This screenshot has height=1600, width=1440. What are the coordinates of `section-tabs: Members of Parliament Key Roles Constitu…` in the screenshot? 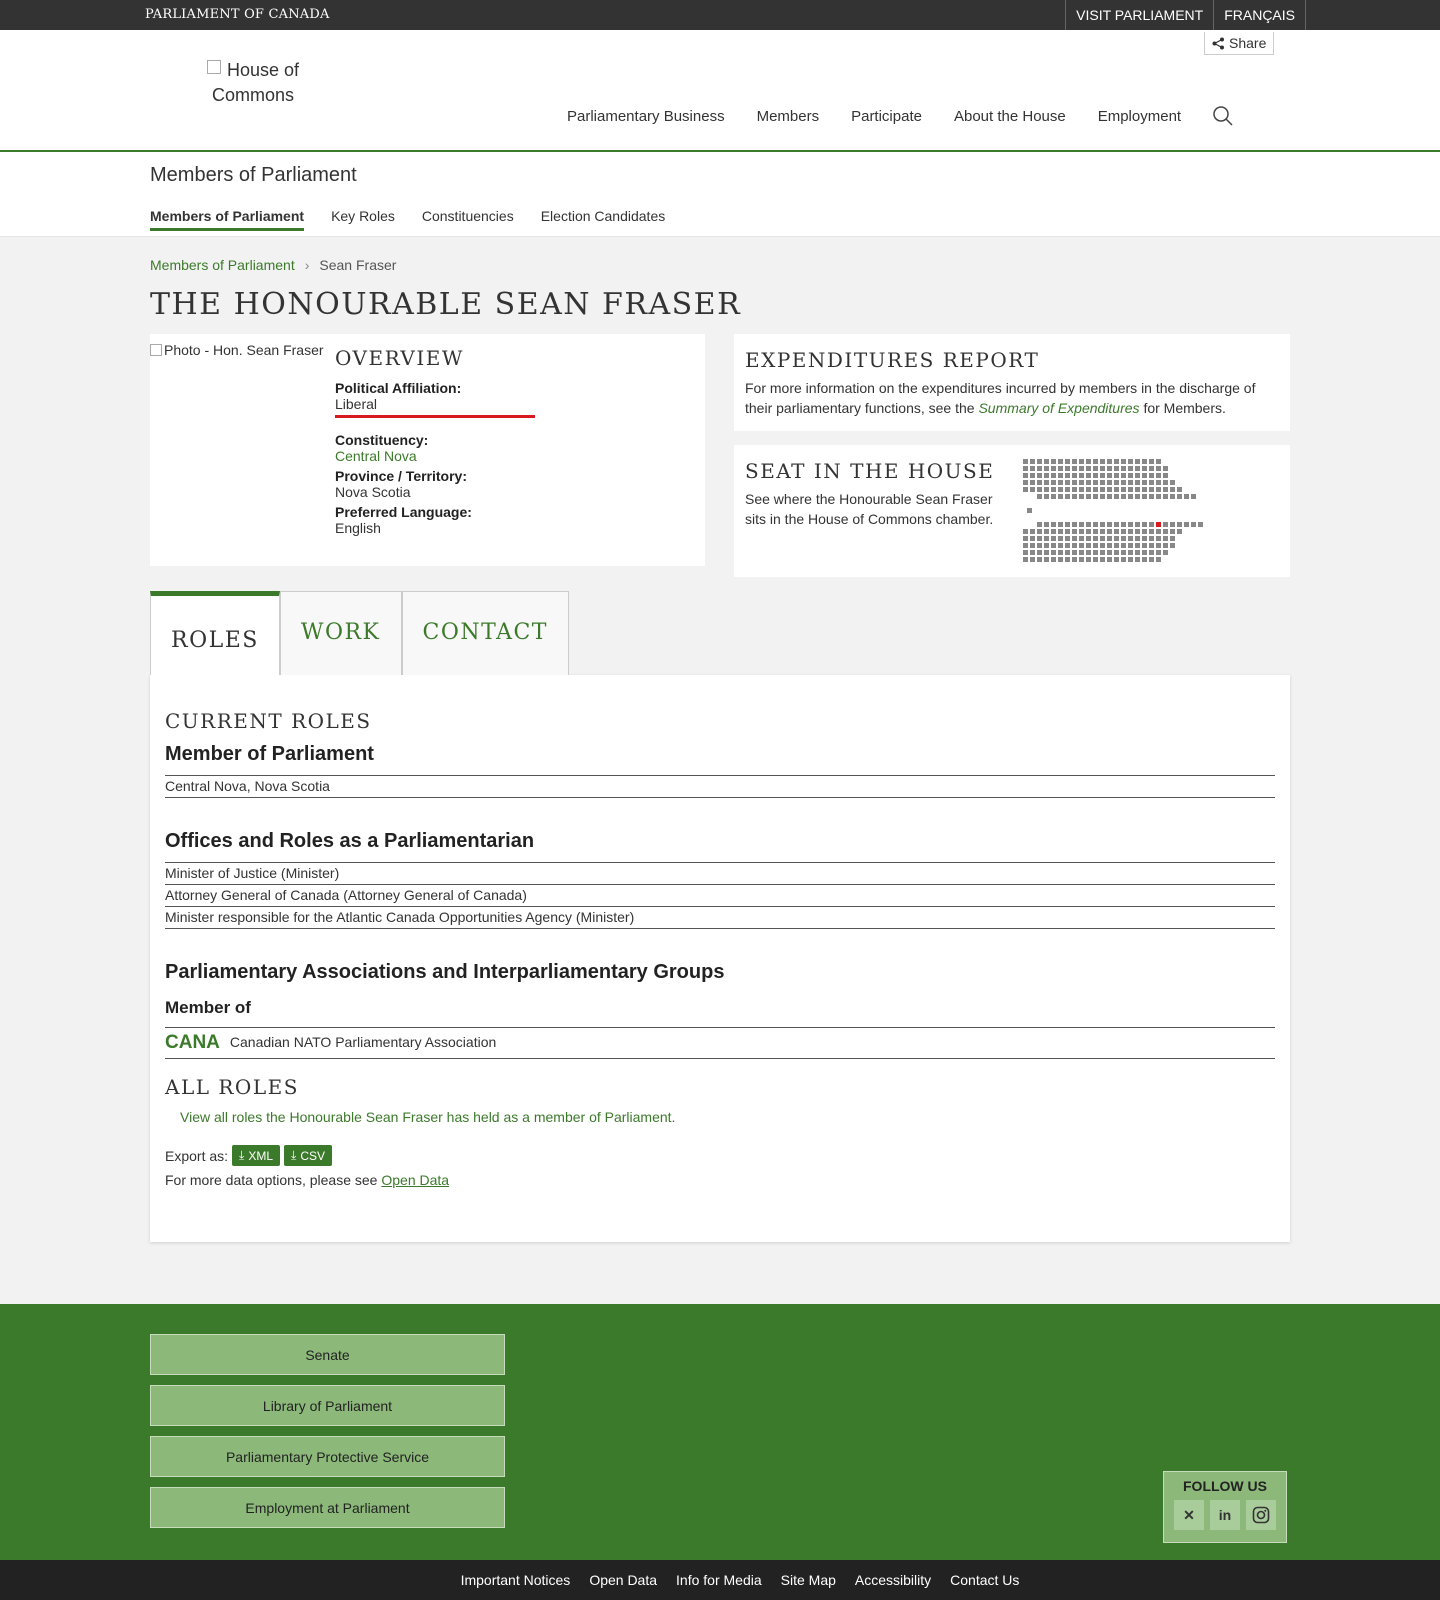 It's located at (407, 219).